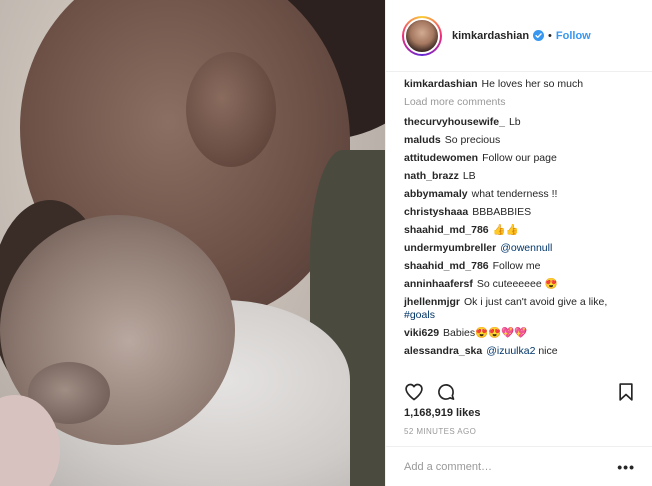  I want to click on comment-username: undermyumbreller, so click(450, 248).